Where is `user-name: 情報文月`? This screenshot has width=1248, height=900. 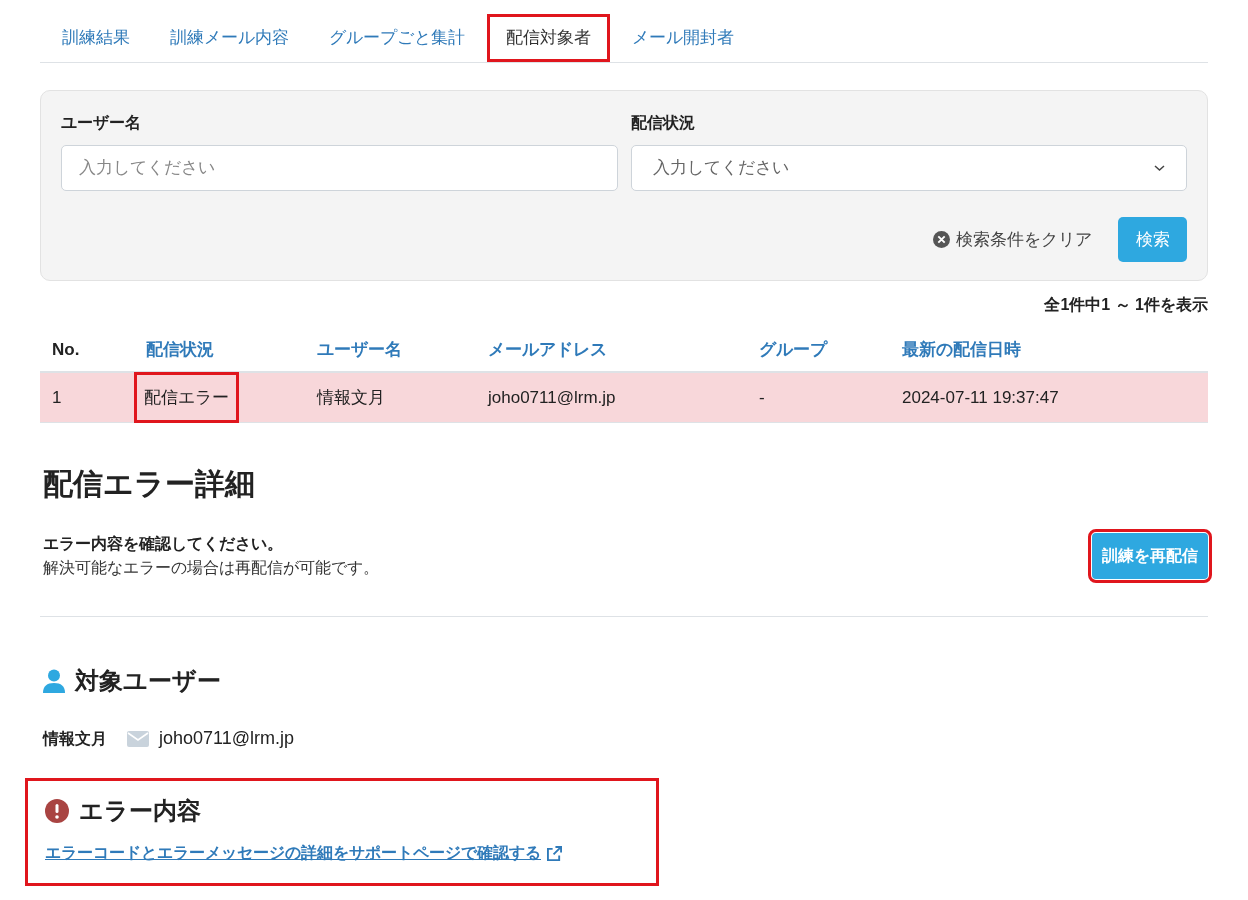 user-name: 情報文月 is located at coordinates (75, 738).